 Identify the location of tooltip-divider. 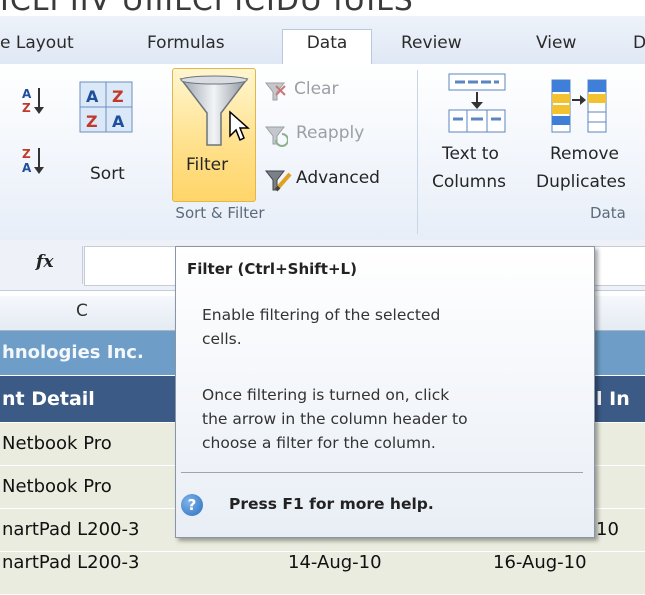
(382, 472).